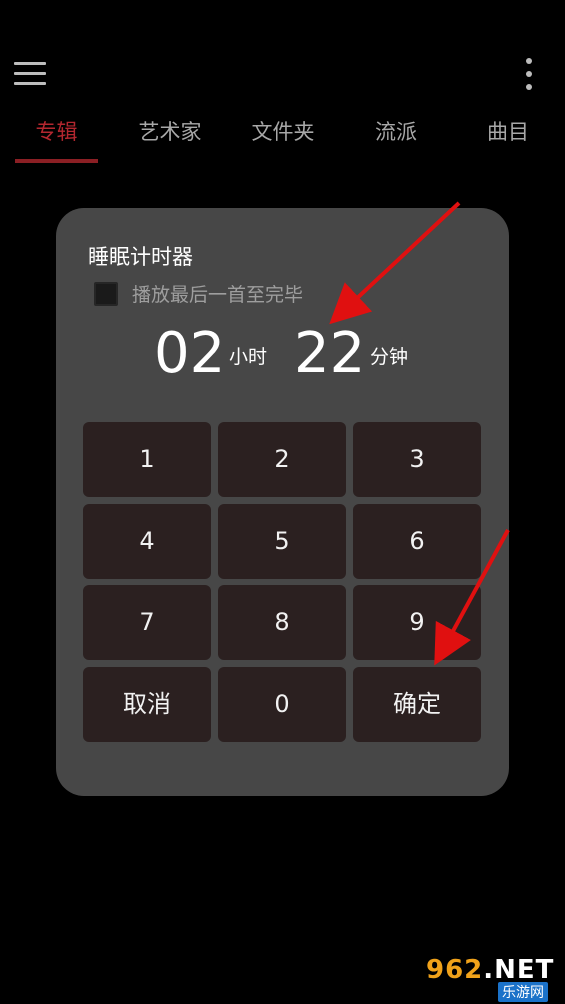  I want to click on dialog-title: 睡眠计时器, so click(140, 257).